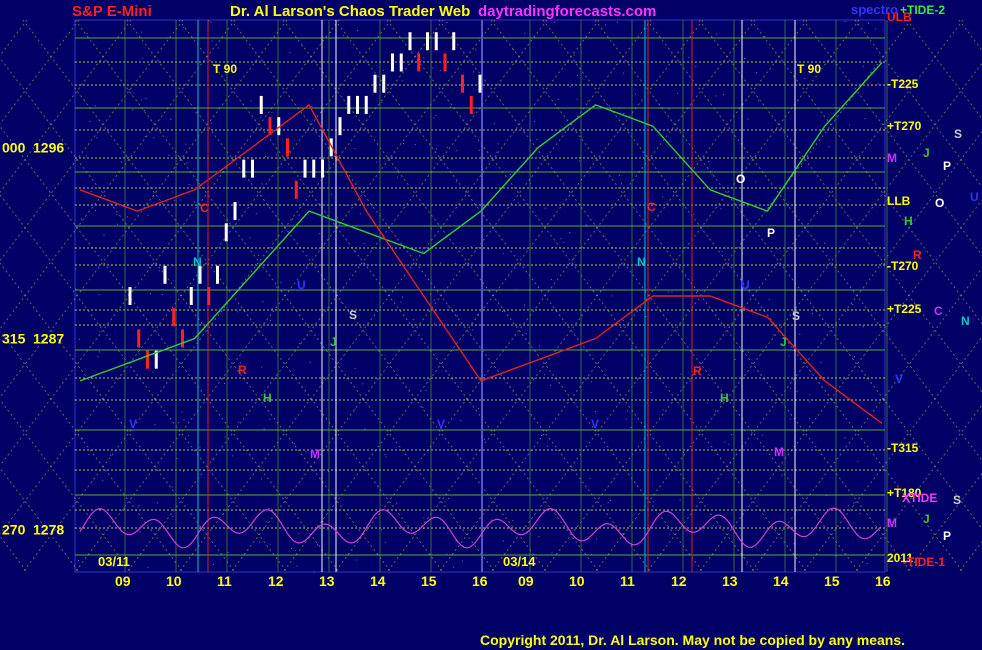 The width and height of the screenshot is (982, 650). Describe the element at coordinates (242, 370) in the screenshot. I see `chart-annotation: R` at that location.